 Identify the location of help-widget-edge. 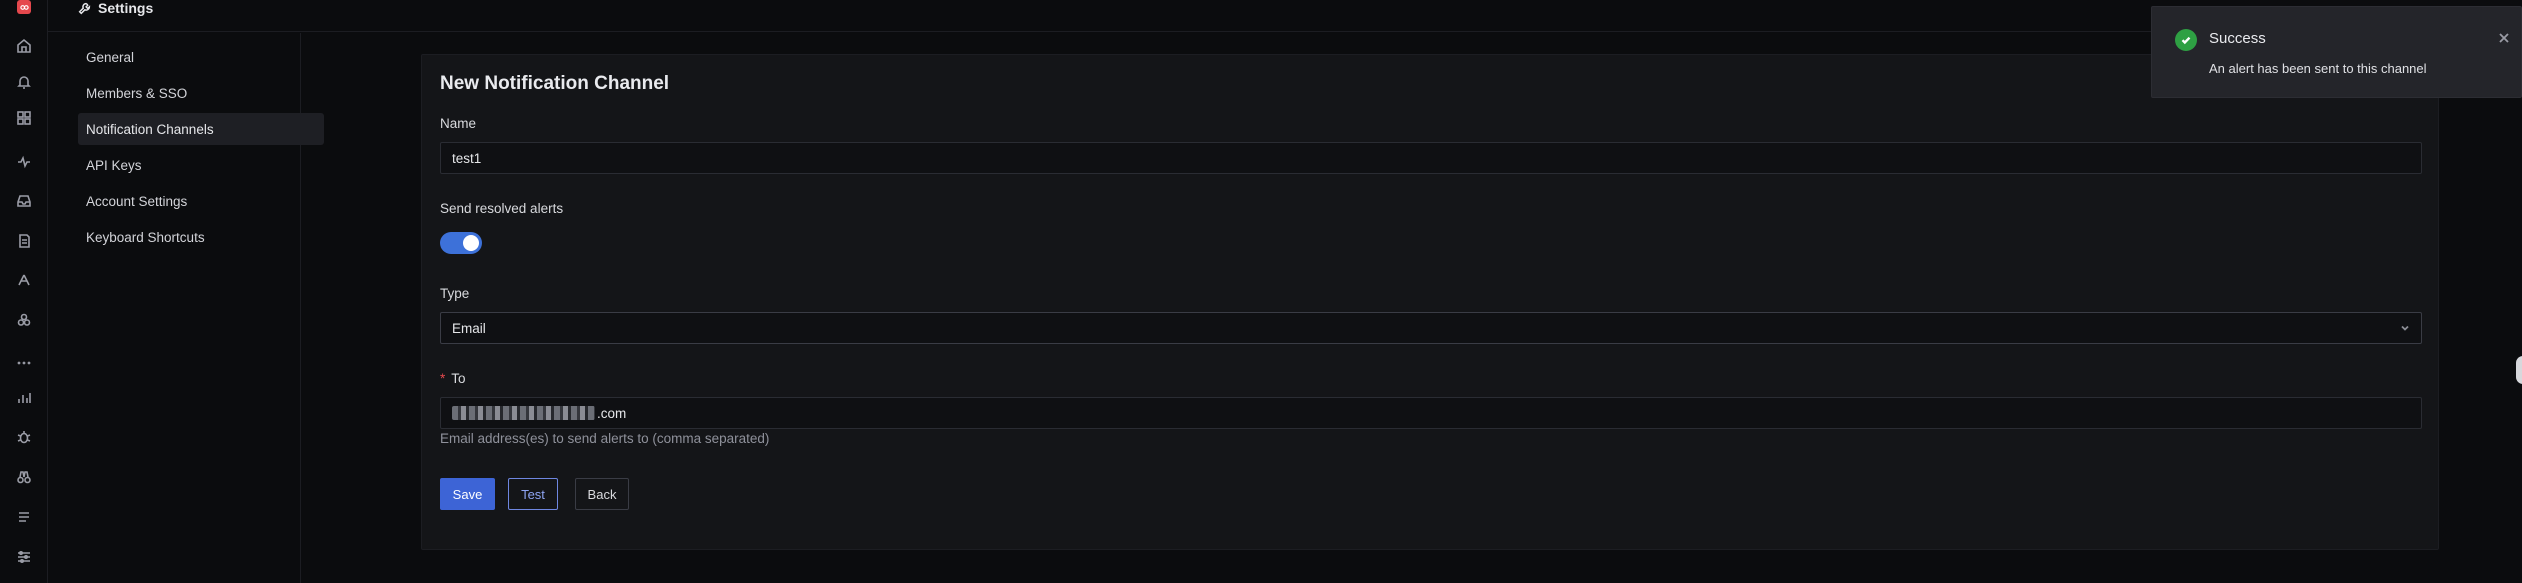
(2519, 370).